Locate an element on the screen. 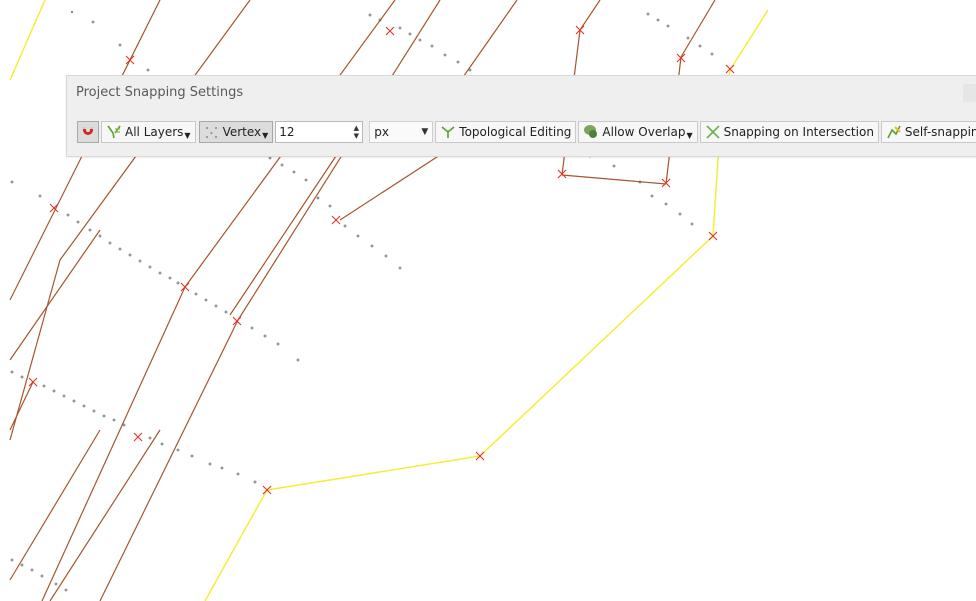 The width and height of the screenshot is (976, 601). allow-overlap-dropdown: Allow Overlap ▼ is located at coordinates (638, 132).